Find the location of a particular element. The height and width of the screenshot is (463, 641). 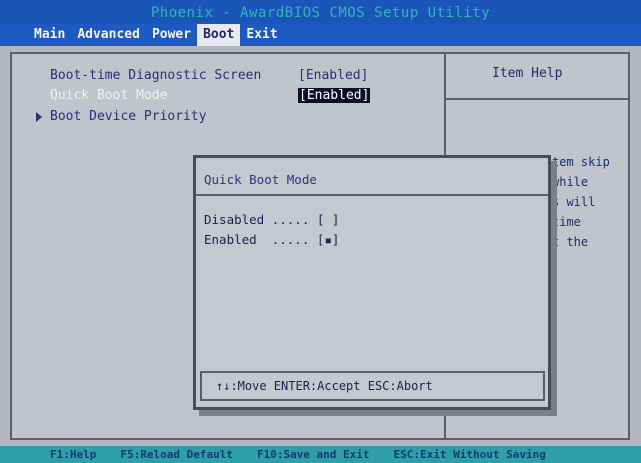

menu-advanced: Advanced is located at coordinates (108, 35).